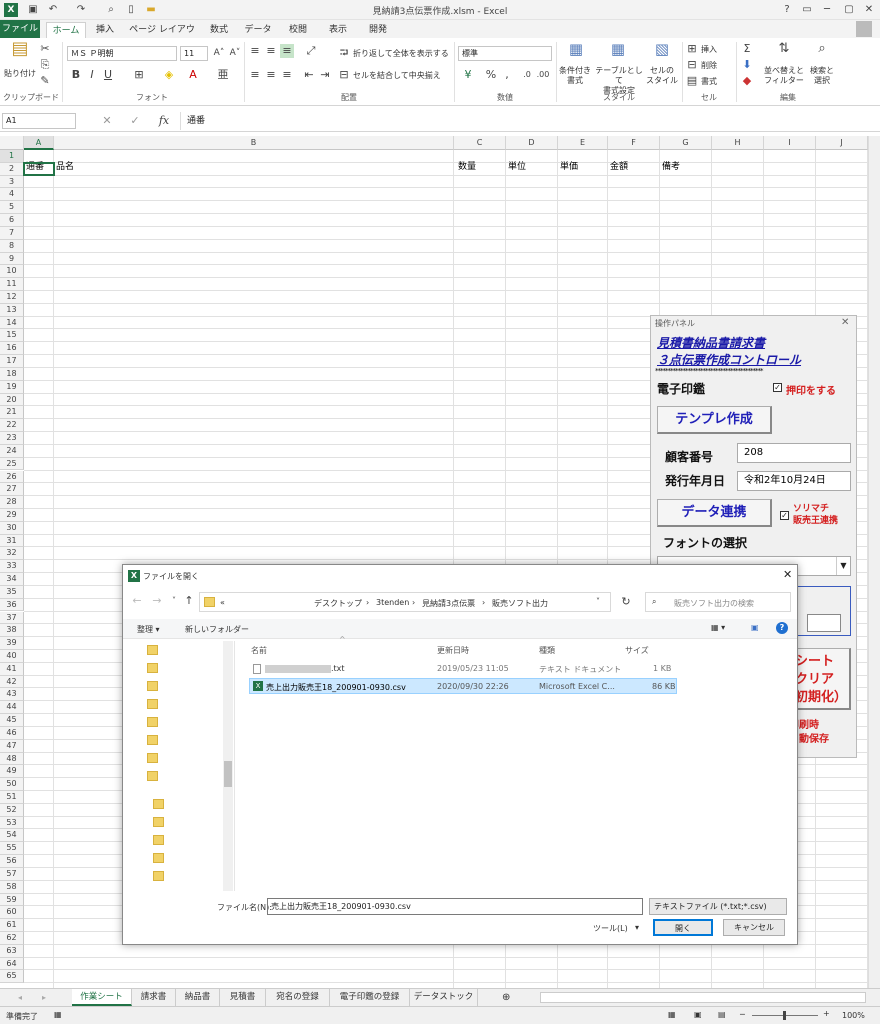  I want to click on address-dropdown-icon: ˅, so click(598, 601).